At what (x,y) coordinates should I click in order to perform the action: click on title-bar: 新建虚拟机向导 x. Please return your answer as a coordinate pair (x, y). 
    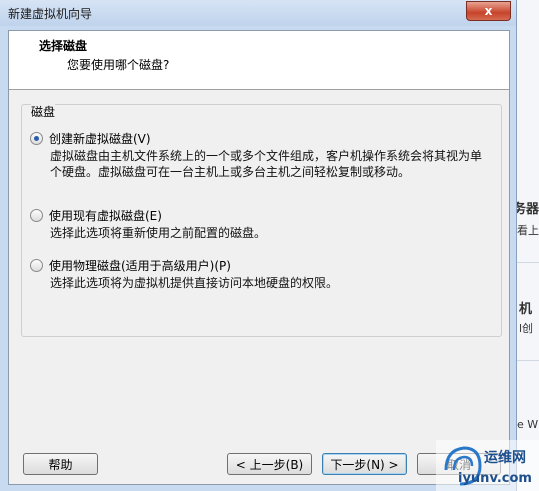
    Looking at the image, I should click on (258, 13).